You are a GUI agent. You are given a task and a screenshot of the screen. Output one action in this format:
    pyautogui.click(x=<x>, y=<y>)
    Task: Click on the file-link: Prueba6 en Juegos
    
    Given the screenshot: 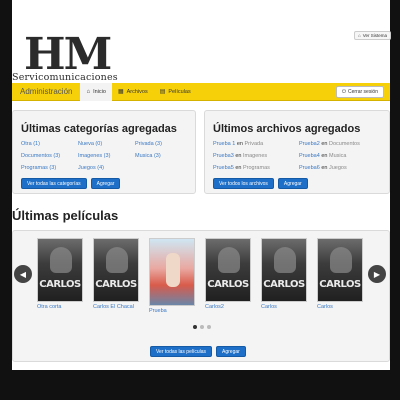 What is the action you would take?
    pyautogui.click(x=329, y=168)
    